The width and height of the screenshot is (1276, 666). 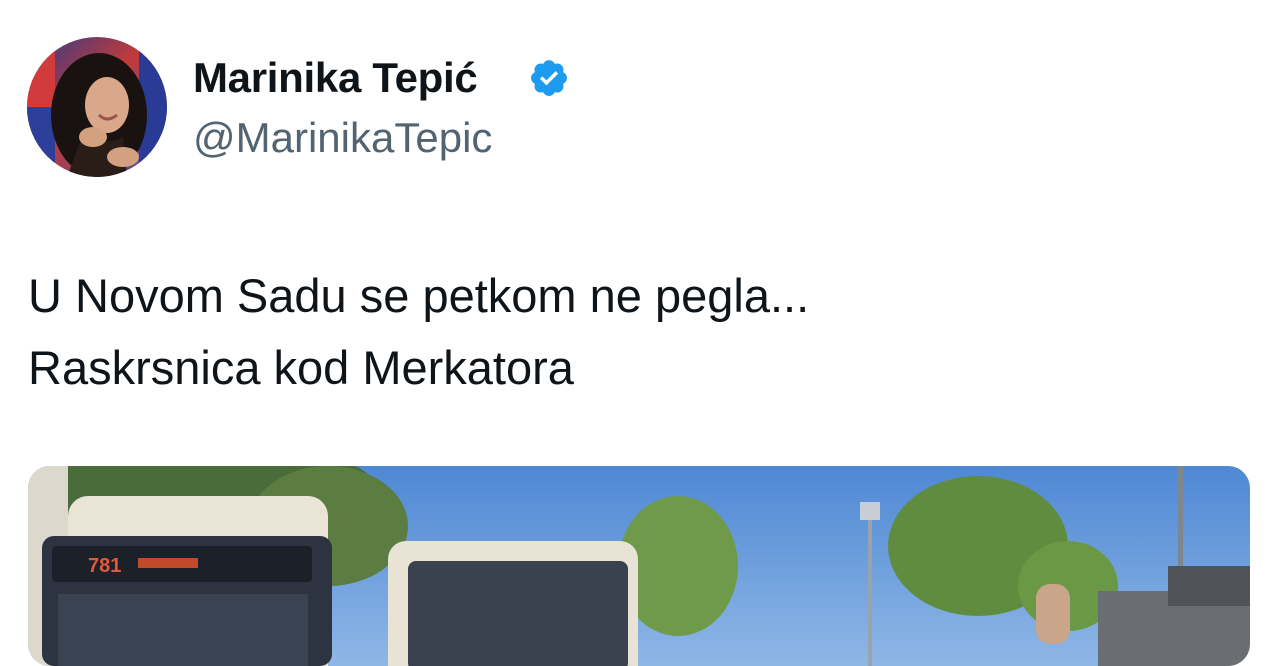 I want to click on author-handle: @MarinikaTepic, so click(x=342, y=138).